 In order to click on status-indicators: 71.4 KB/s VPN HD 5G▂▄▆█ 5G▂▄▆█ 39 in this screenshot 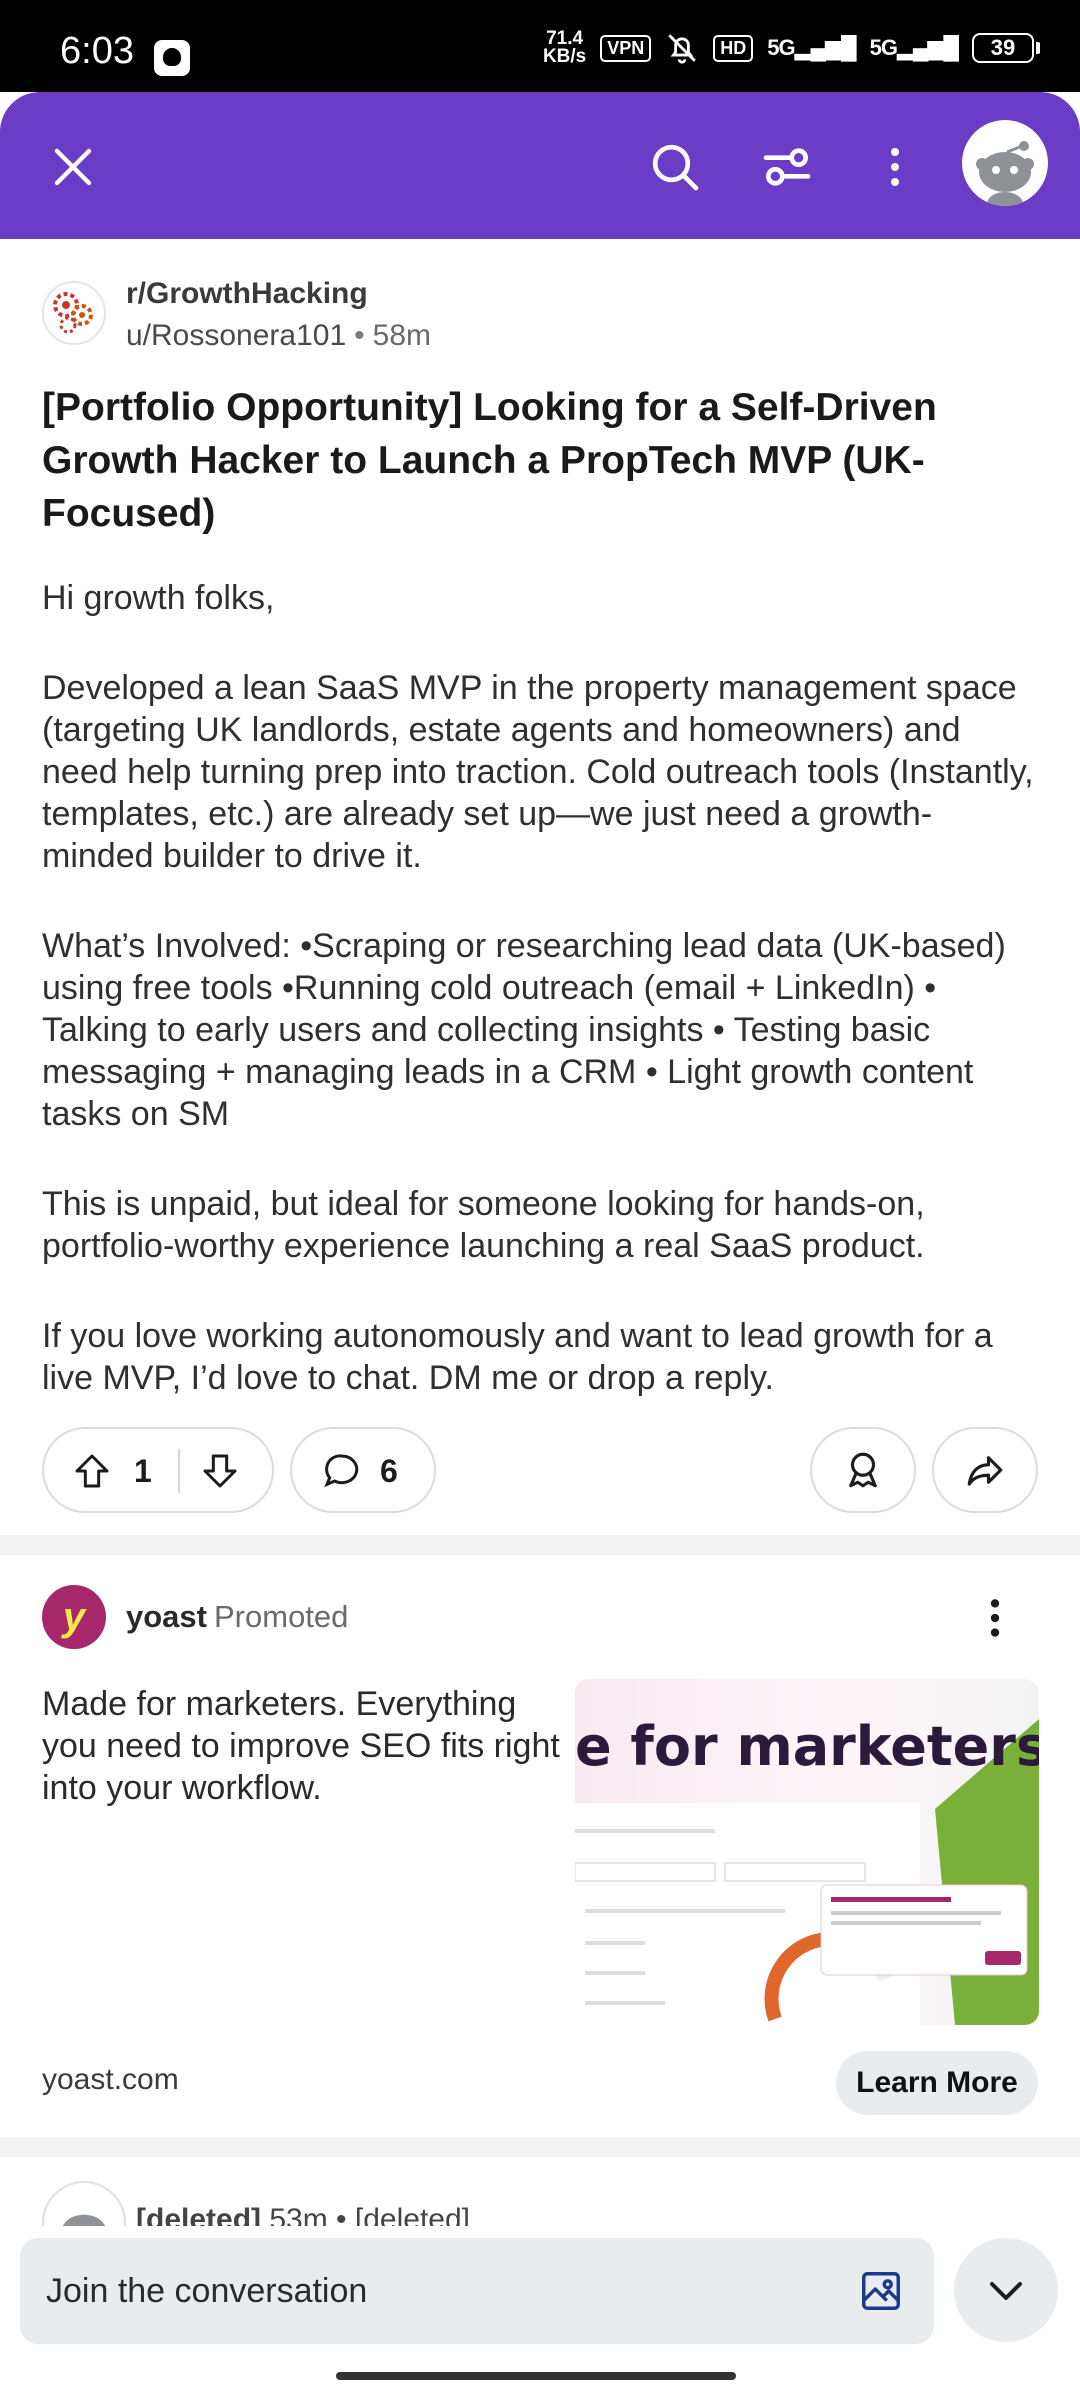, I will do `click(791, 48)`.